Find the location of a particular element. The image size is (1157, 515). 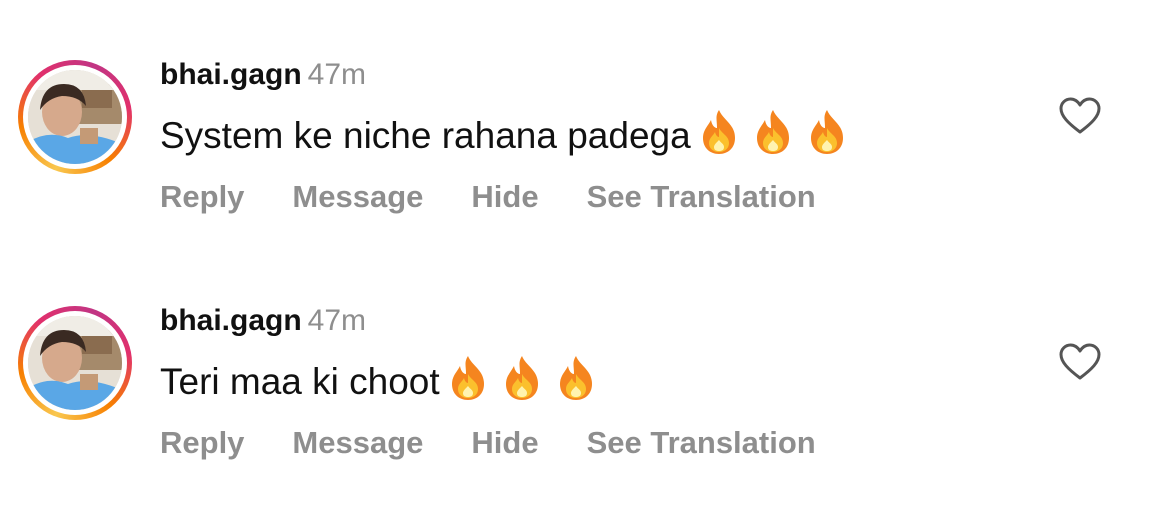

comment-text-line: Teri maa ki choot is located at coordinates (384, 384).